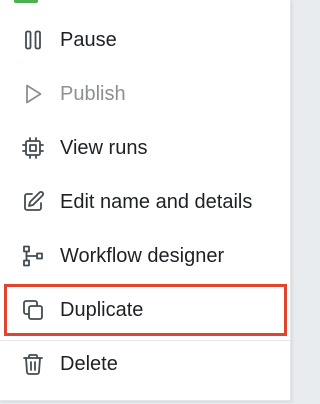 This screenshot has width=320, height=404. Describe the element at coordinates (33, 202) in the screenshot. I see `pencil-edit-icon` at that location.